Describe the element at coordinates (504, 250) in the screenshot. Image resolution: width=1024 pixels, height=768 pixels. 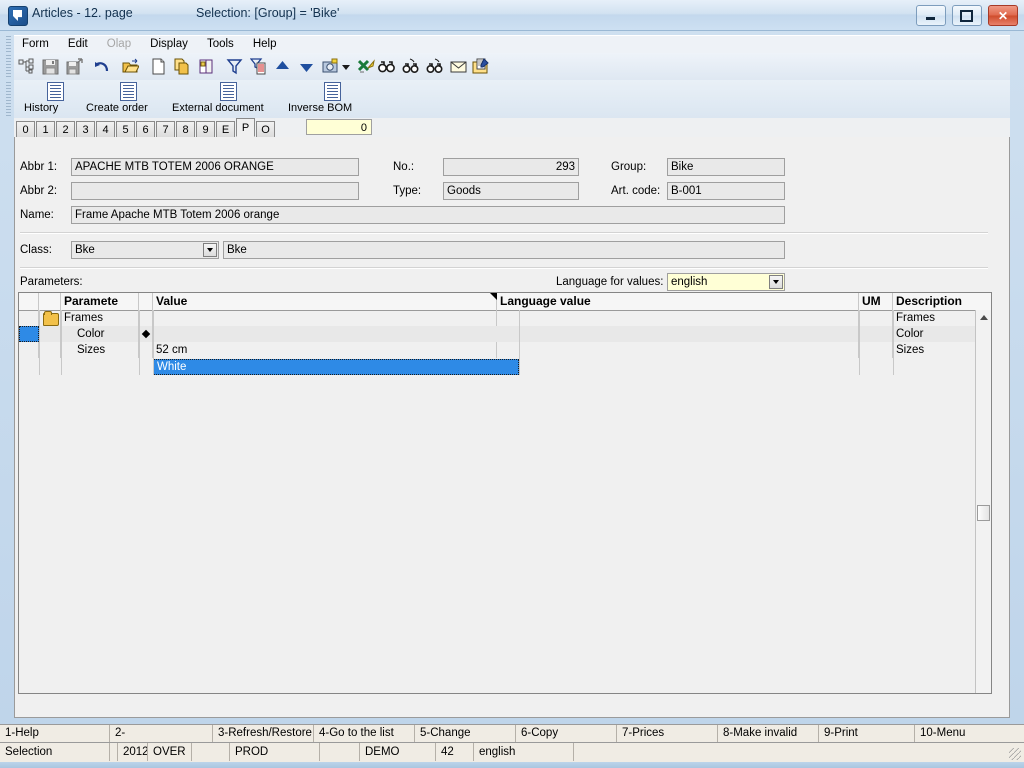
I see `class-description-field: Bke` at that location.